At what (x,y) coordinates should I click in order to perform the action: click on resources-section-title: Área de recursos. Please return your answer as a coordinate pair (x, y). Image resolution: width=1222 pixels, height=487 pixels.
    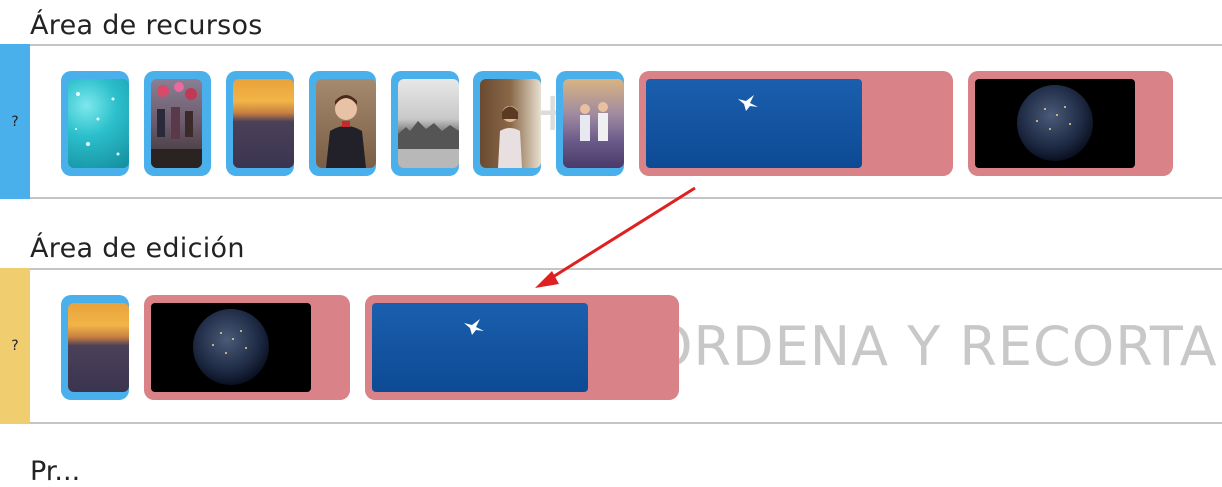
    Looking at the image, I should click on (146, 25).